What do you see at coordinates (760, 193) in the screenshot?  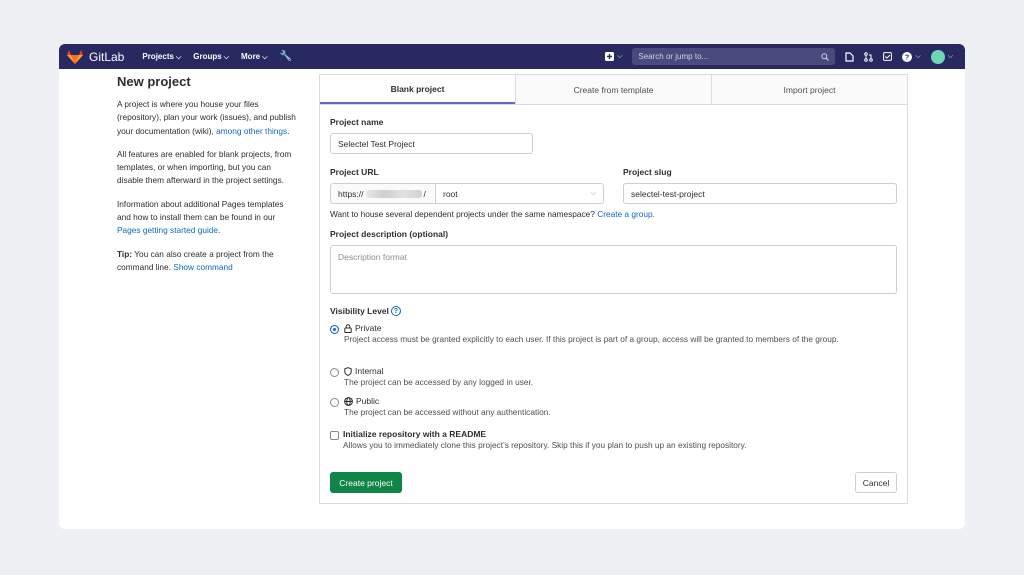 I see `project-slug-input: selectel-test-project` at bounding box center [760, 193].